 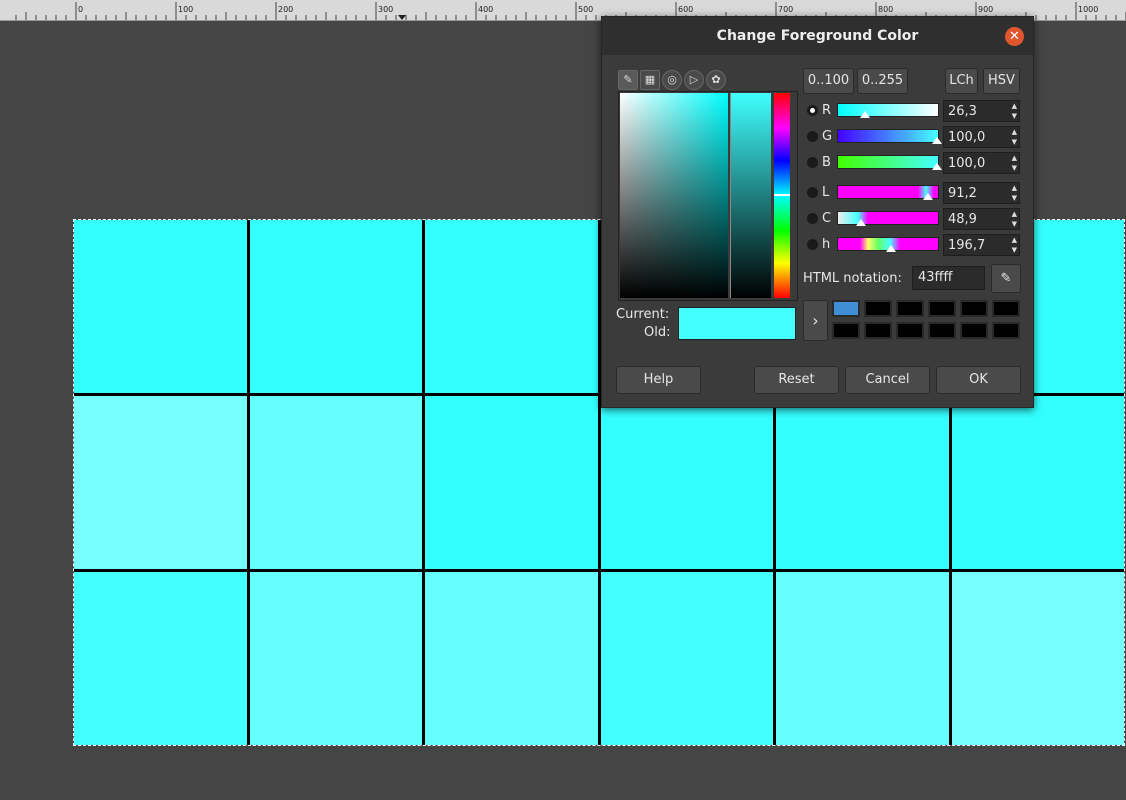 What do you see at coordinates (650, 80) in the screenshot?
I see `cmyk-icon: ▦` at bounding box center [650, 80].